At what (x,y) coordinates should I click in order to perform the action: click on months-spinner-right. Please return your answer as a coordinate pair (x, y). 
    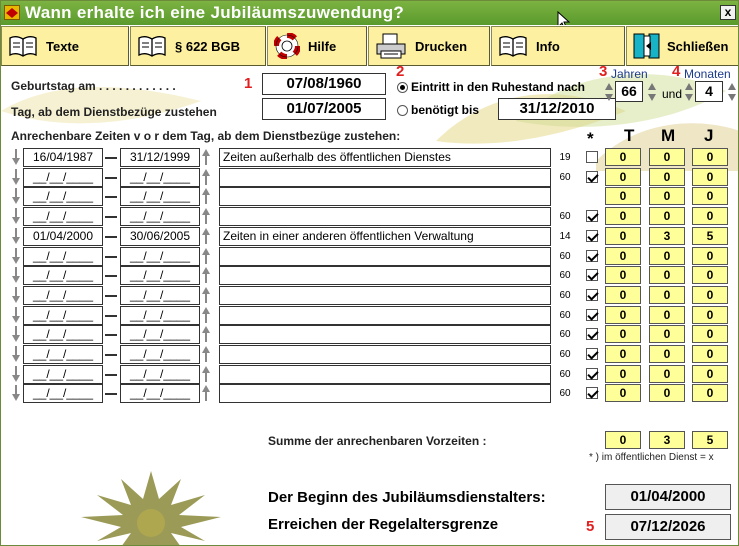
    Looking at the image, I should click on (732, 92).